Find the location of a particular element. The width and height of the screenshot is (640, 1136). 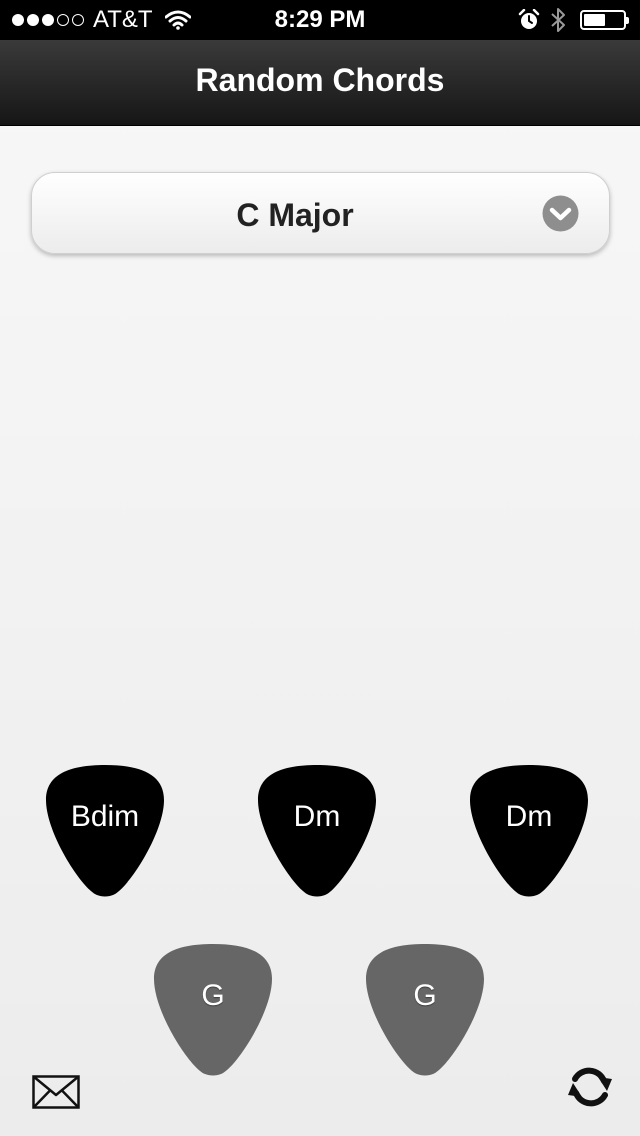

status-right is located at coordinates (573, 20).